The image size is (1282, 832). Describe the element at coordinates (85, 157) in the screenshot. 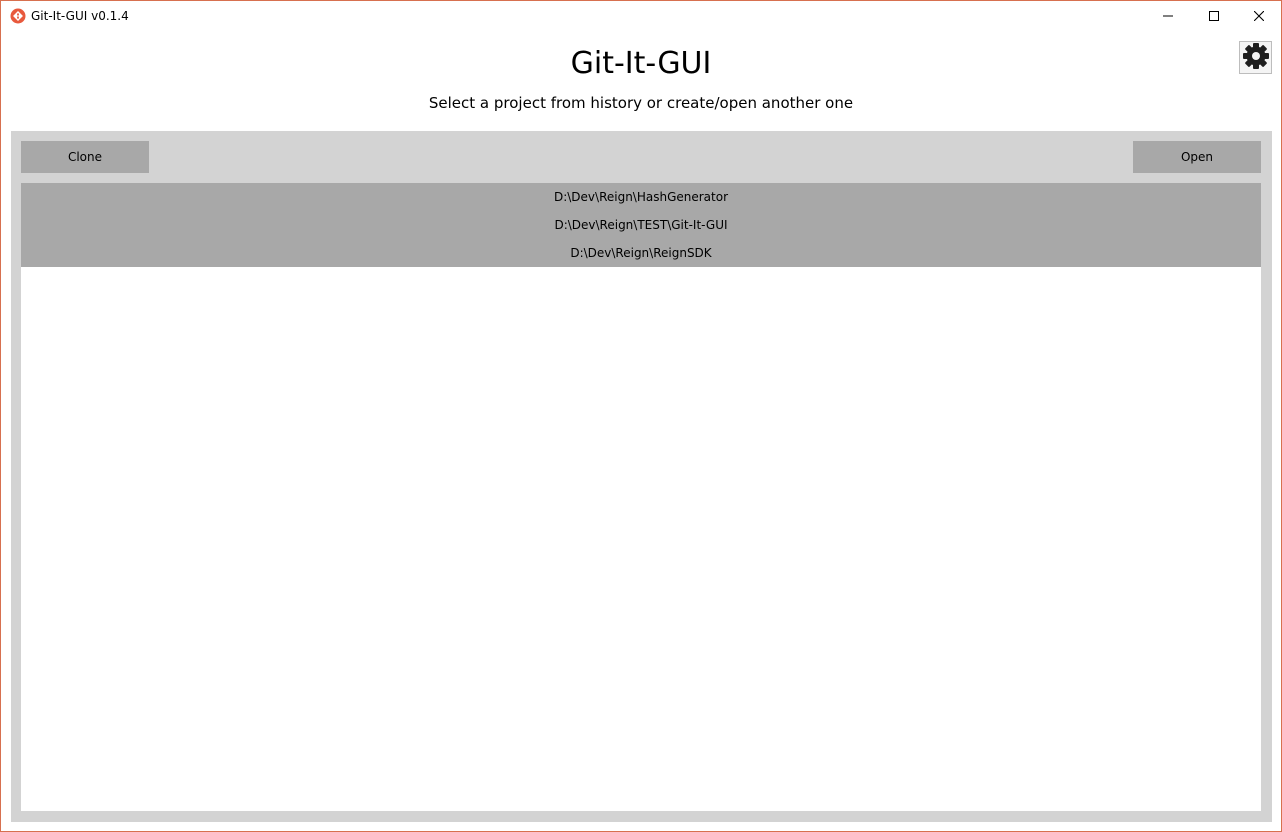

I see `clone-button: Clone` at that location.